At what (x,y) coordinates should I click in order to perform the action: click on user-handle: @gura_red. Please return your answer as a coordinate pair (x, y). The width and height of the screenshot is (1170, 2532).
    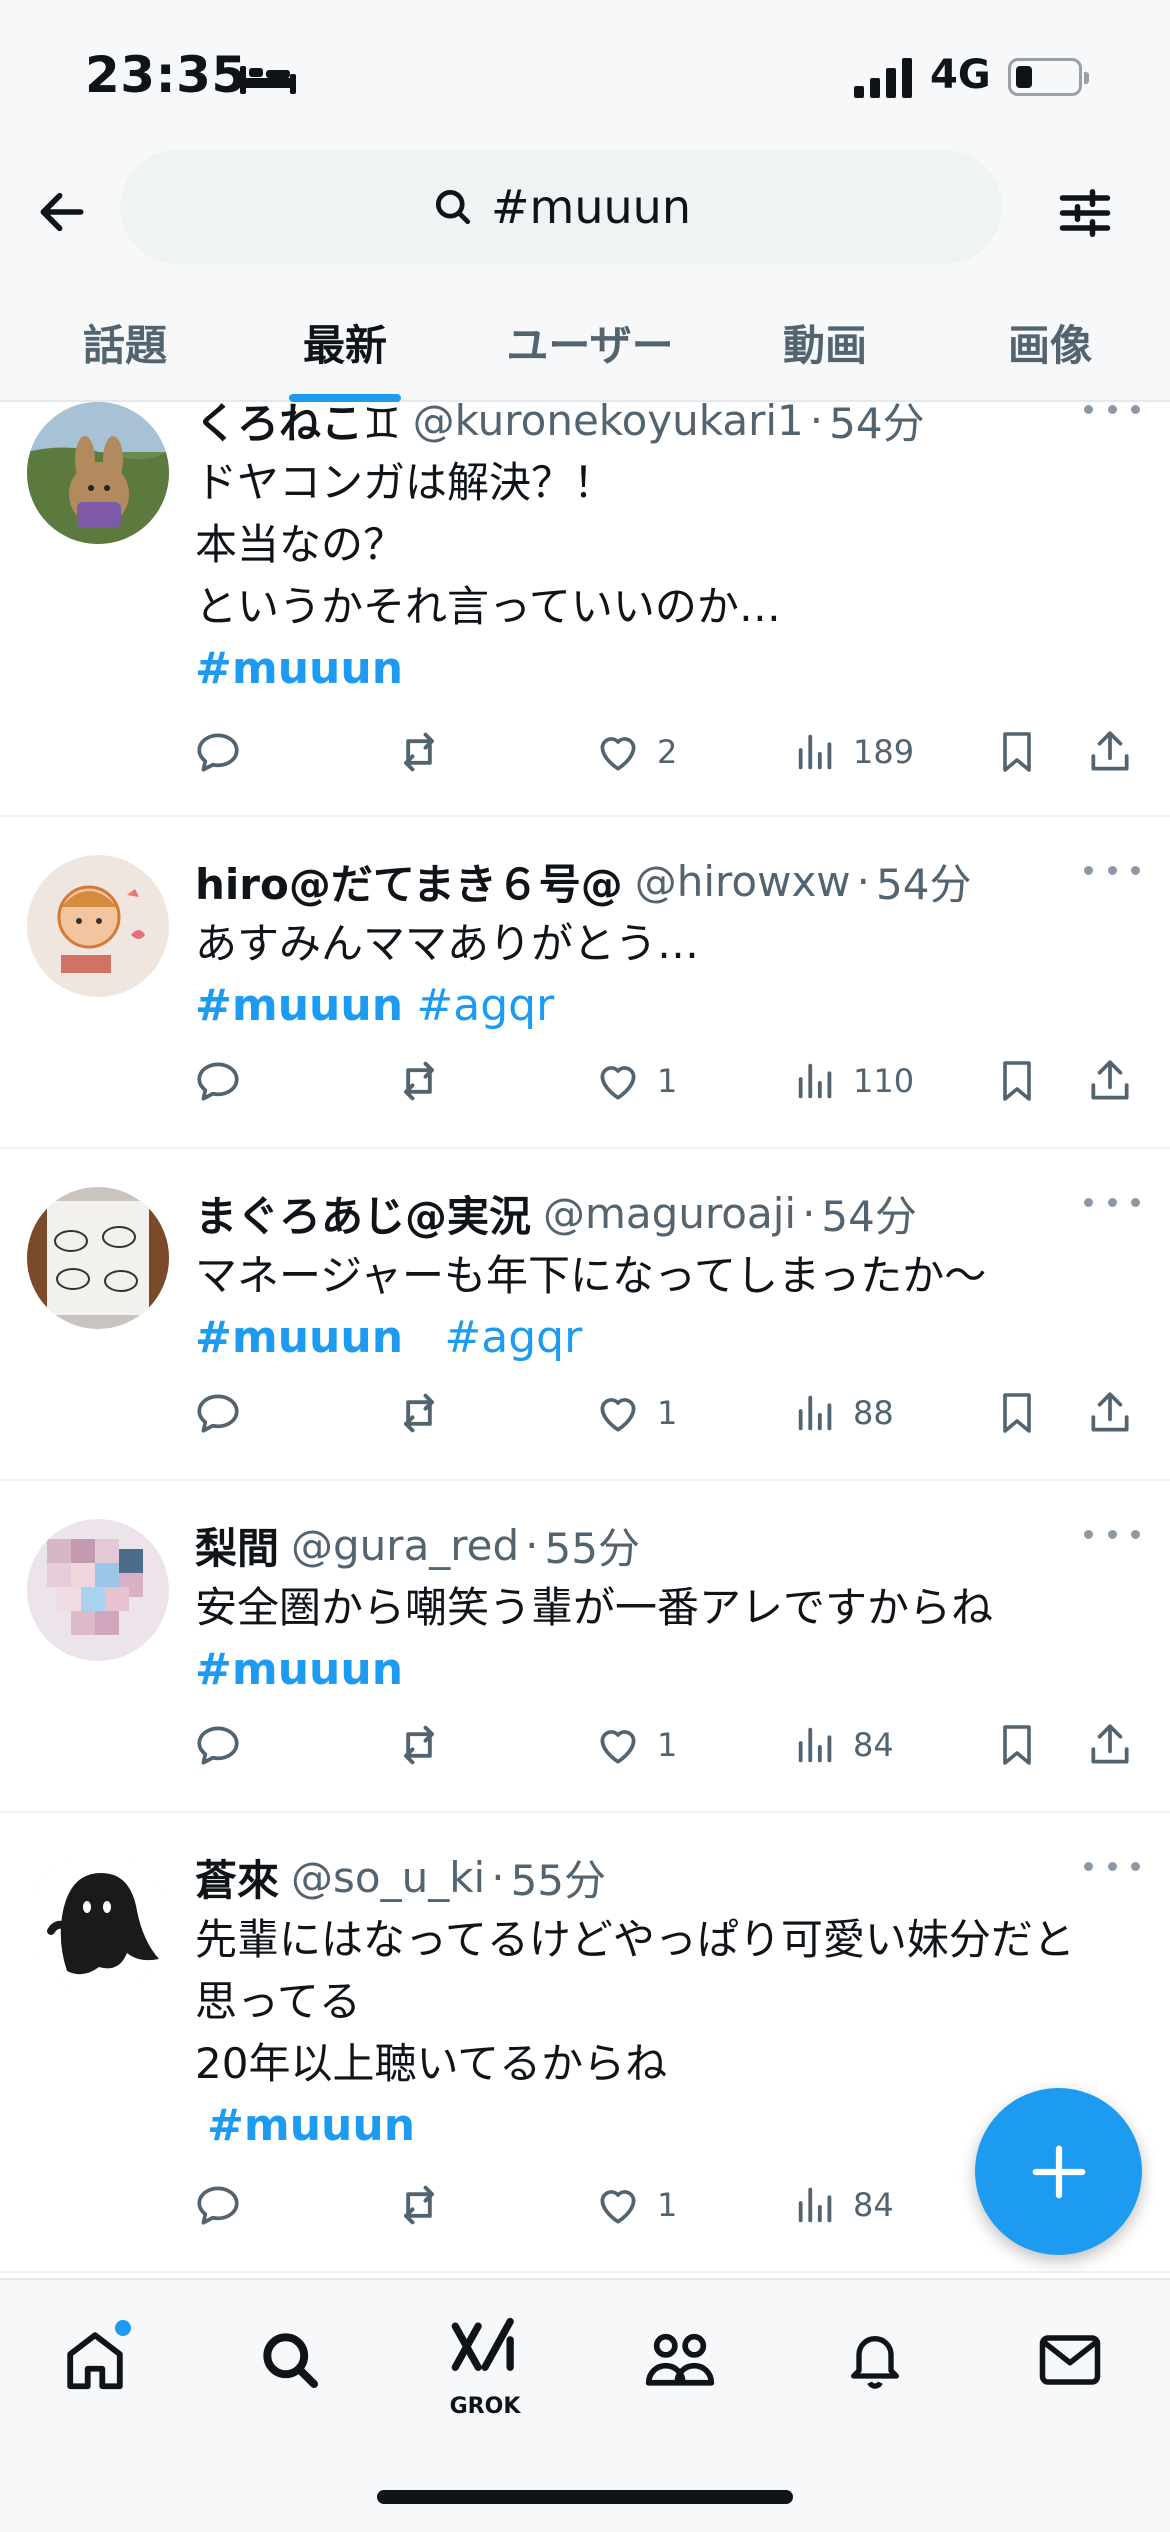
    Looking at the image, I should click on (405, 1545).